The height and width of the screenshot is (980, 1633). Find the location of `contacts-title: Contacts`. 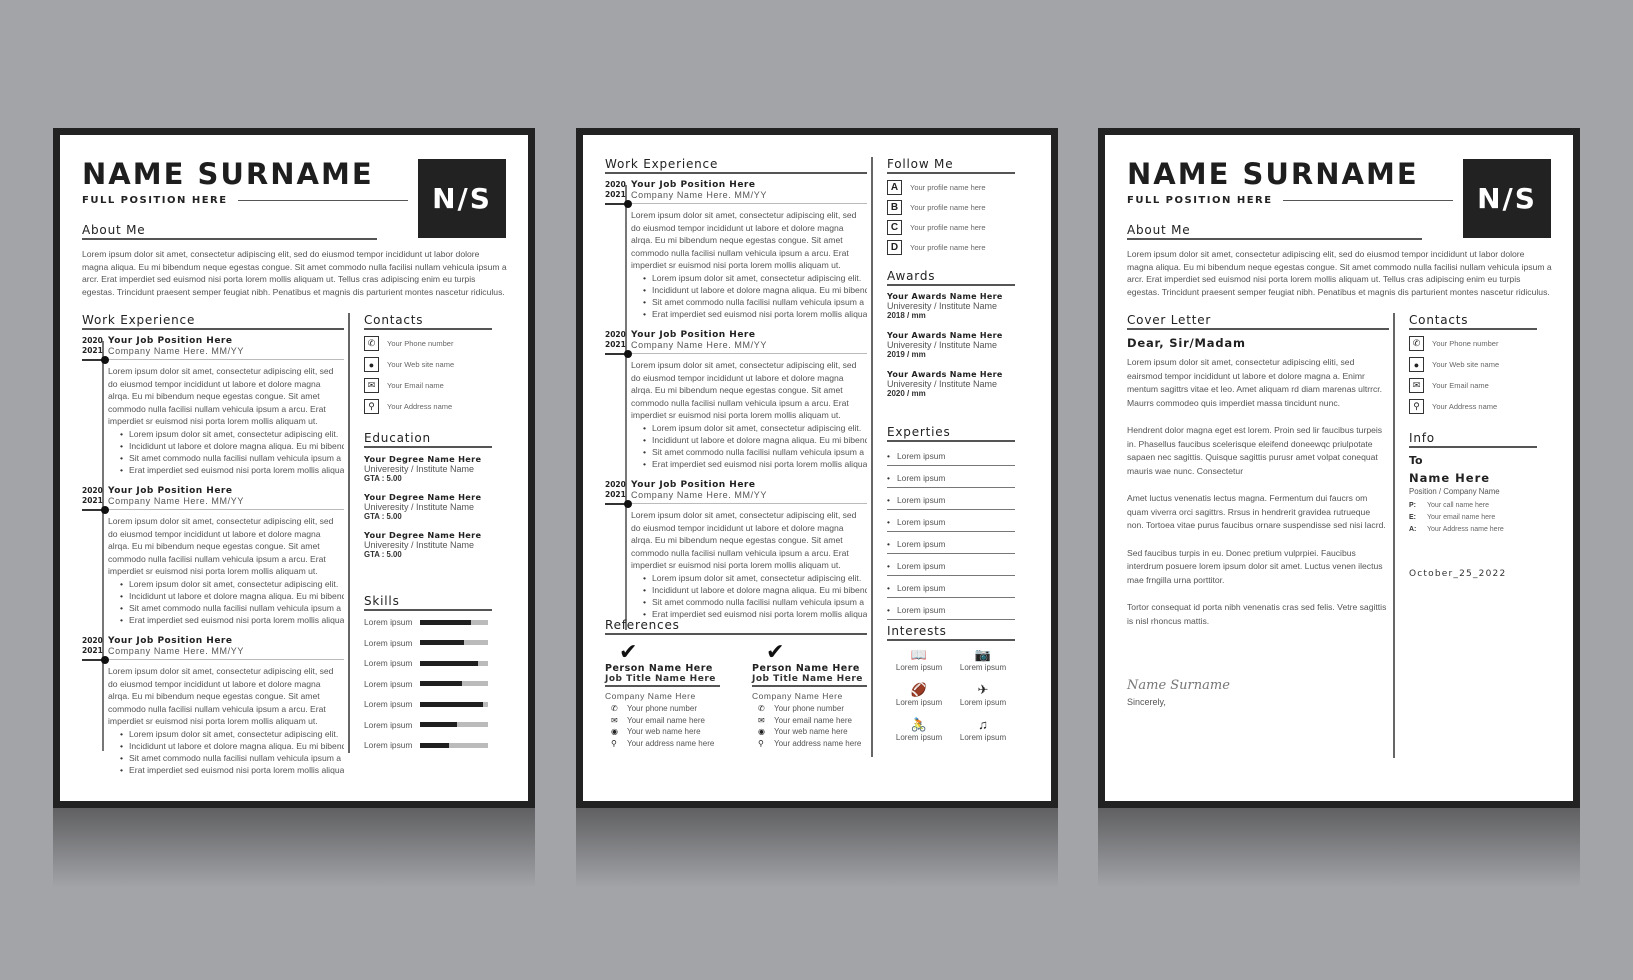

contacts-title: Contacts is located at coordinates (428, 321).